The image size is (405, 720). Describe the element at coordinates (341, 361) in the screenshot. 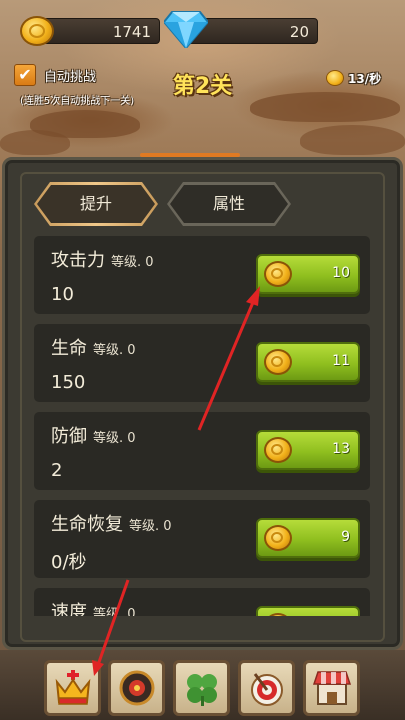

I see `upgrade-cost: 11` at that location.